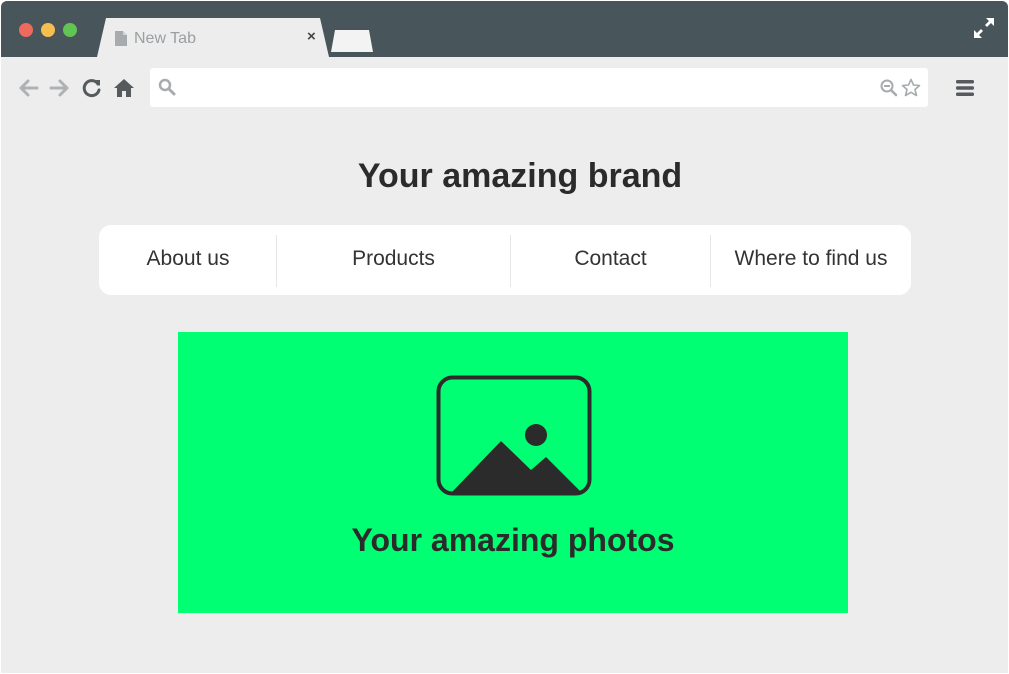 Image resolution: width=1009 pixels, height=674 pixels. What do you see at coordinates (520, 176) in the screenshot?
I see `brand-title: Your amazing brand` at bounding box center [520, 176].